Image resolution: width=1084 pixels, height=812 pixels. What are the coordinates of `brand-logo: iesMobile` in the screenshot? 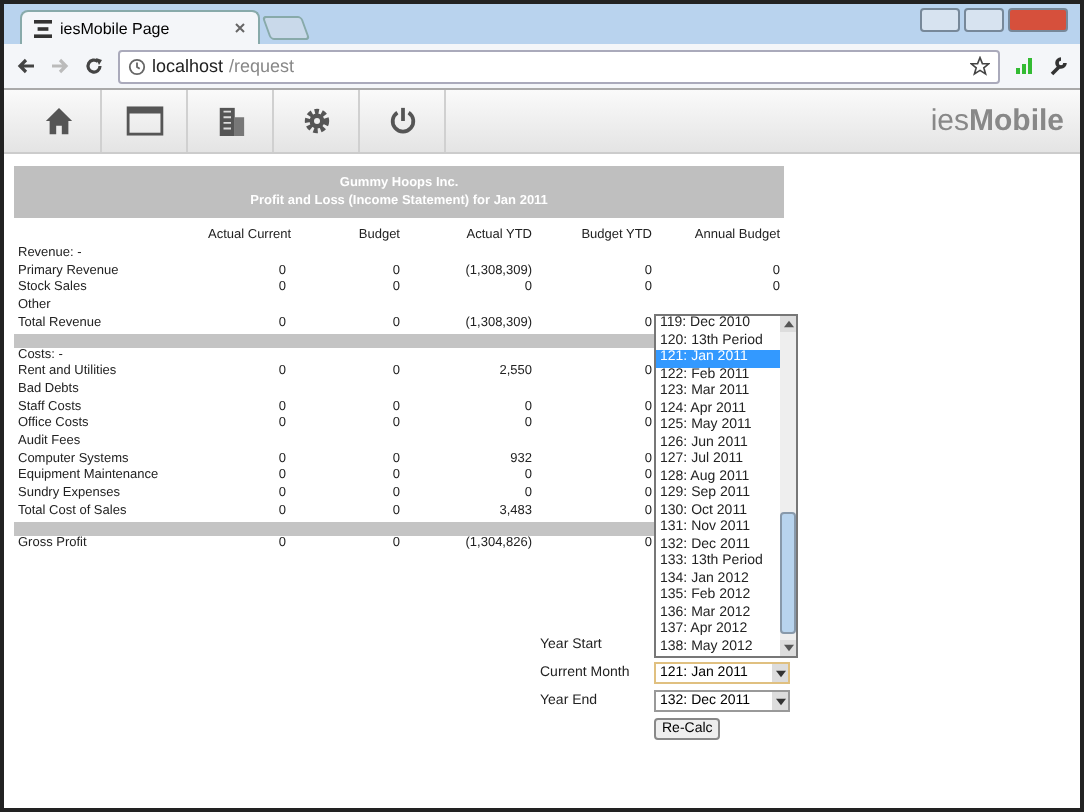 It's located at (998, 121).